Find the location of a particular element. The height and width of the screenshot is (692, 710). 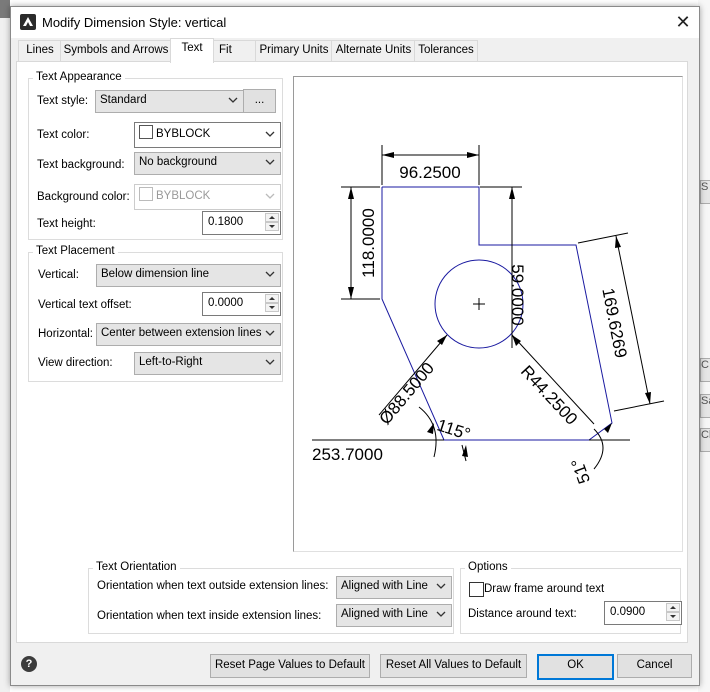

view-direction-select: Left-to-Right is located at coordinates (207, 363).